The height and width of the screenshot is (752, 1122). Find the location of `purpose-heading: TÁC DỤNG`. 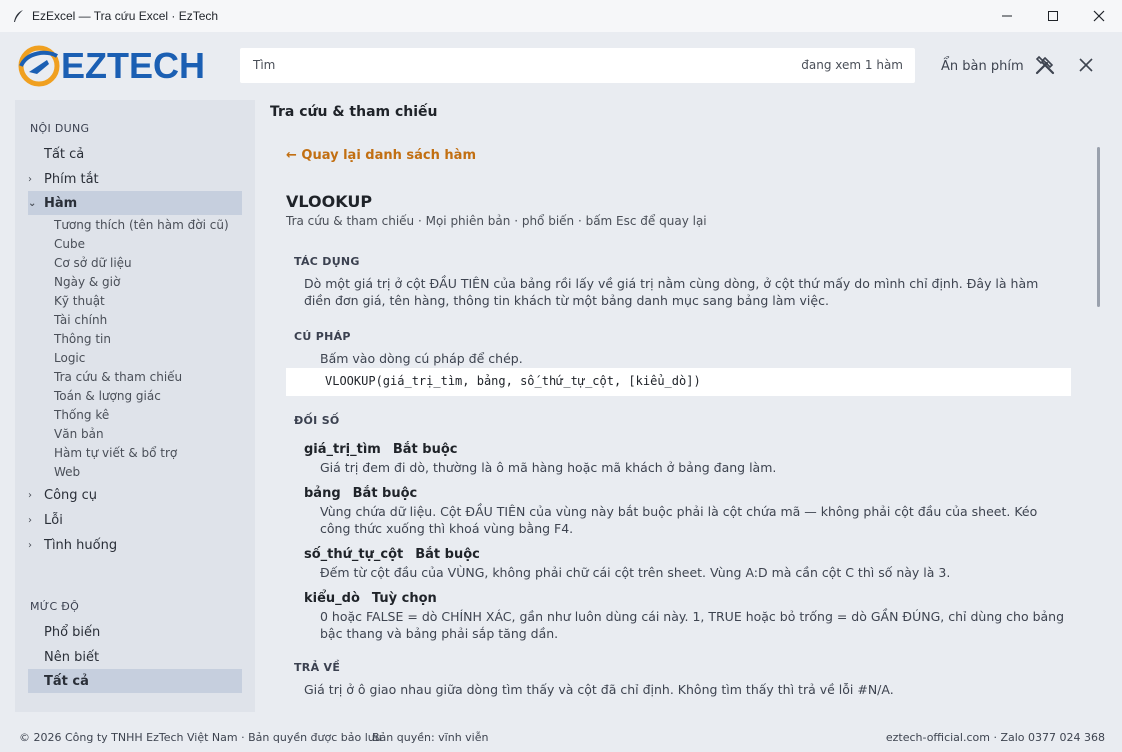

purpose-heading: TÁC DỤNG is located at coordinates (327, 261).